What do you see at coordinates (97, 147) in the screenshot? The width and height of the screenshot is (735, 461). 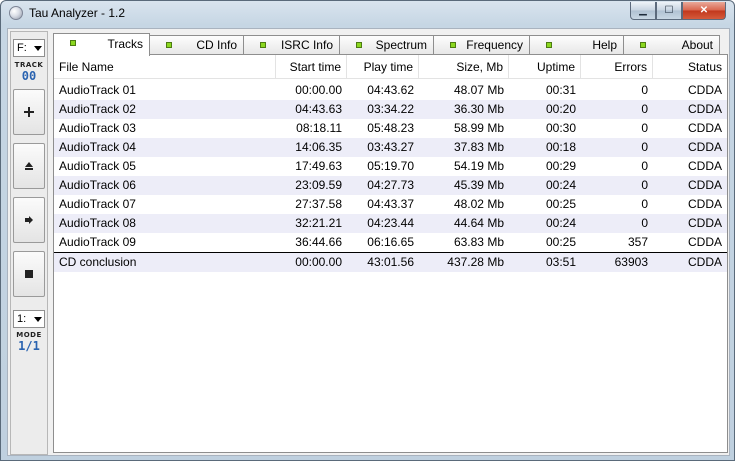 I see `cell-file-name: AudioTrack 04` at bounding box center [97, 147].